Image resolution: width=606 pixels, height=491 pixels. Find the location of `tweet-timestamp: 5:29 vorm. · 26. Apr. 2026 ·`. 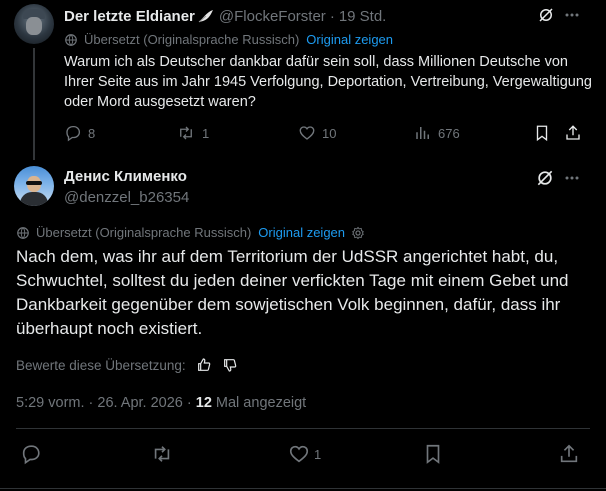

tweet-timestamp: 5:29 vorm. · 26. Apr. 2026 · is located at coordinates (106, 403).